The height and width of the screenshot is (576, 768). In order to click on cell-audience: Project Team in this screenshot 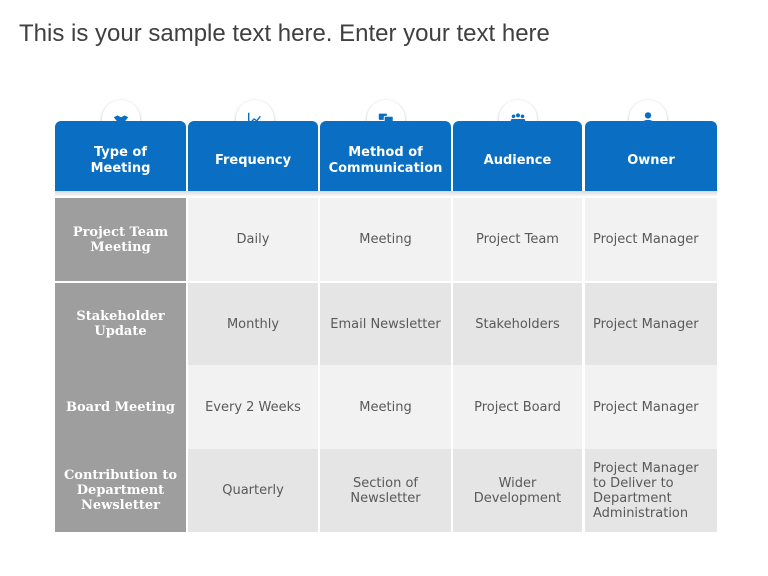, I will do `click(517, 239)`.